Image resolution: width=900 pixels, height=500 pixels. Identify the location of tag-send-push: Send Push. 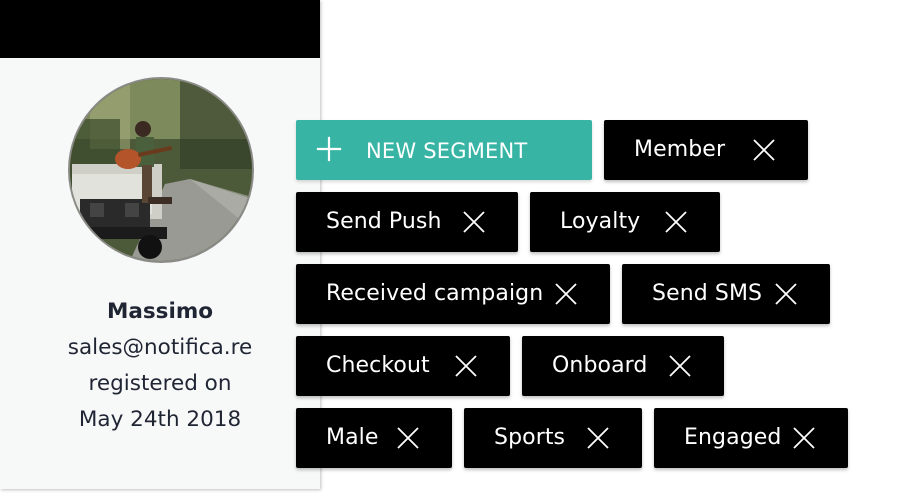
(407, 222).